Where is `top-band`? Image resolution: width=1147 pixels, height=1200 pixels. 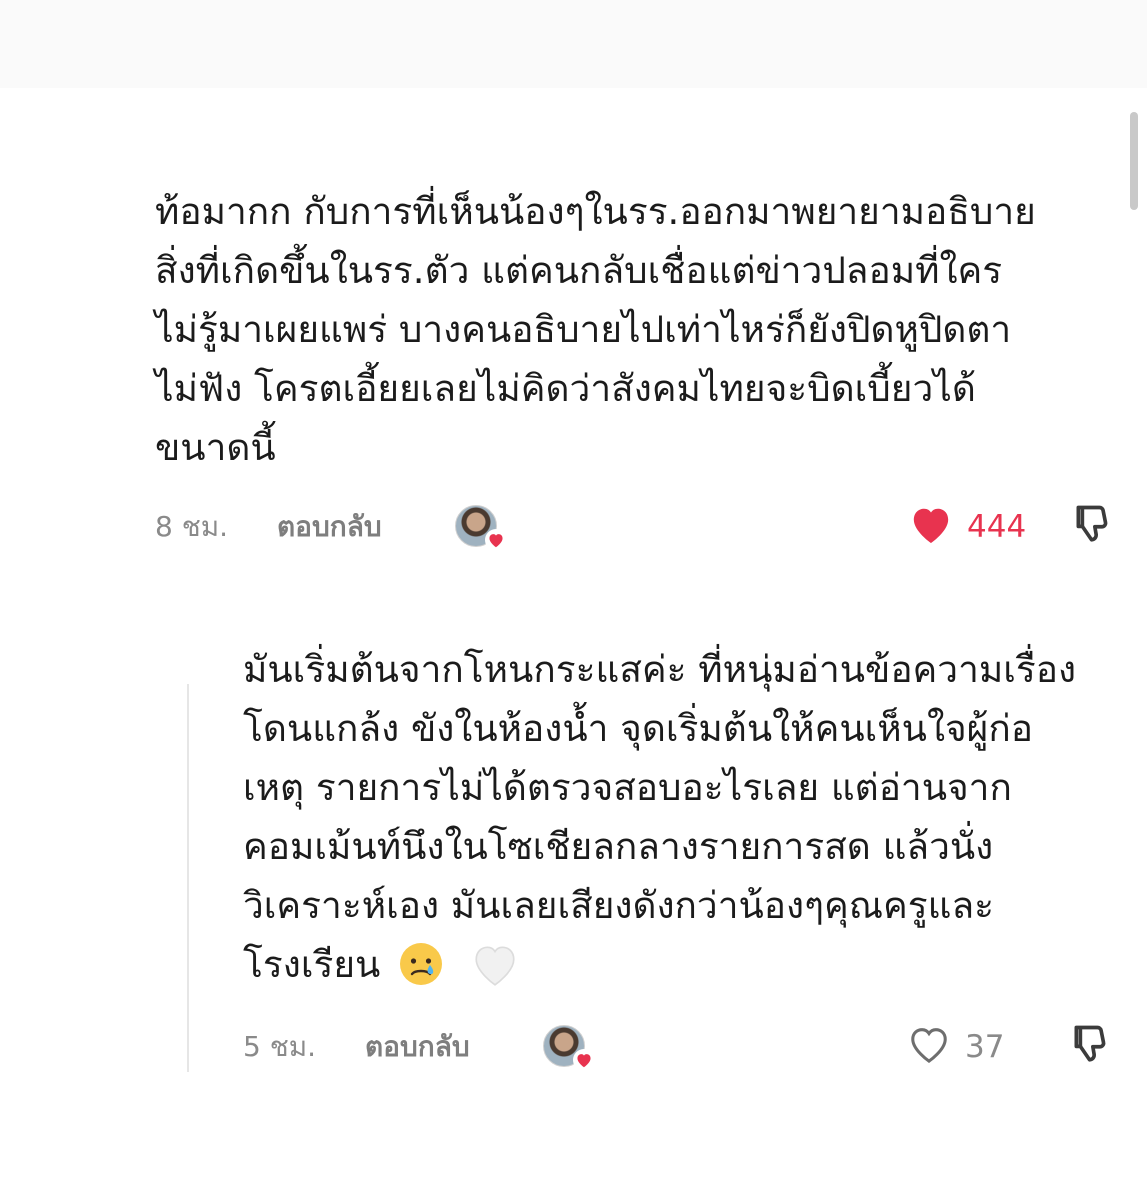
top-band is located at coordinates (573, 44).